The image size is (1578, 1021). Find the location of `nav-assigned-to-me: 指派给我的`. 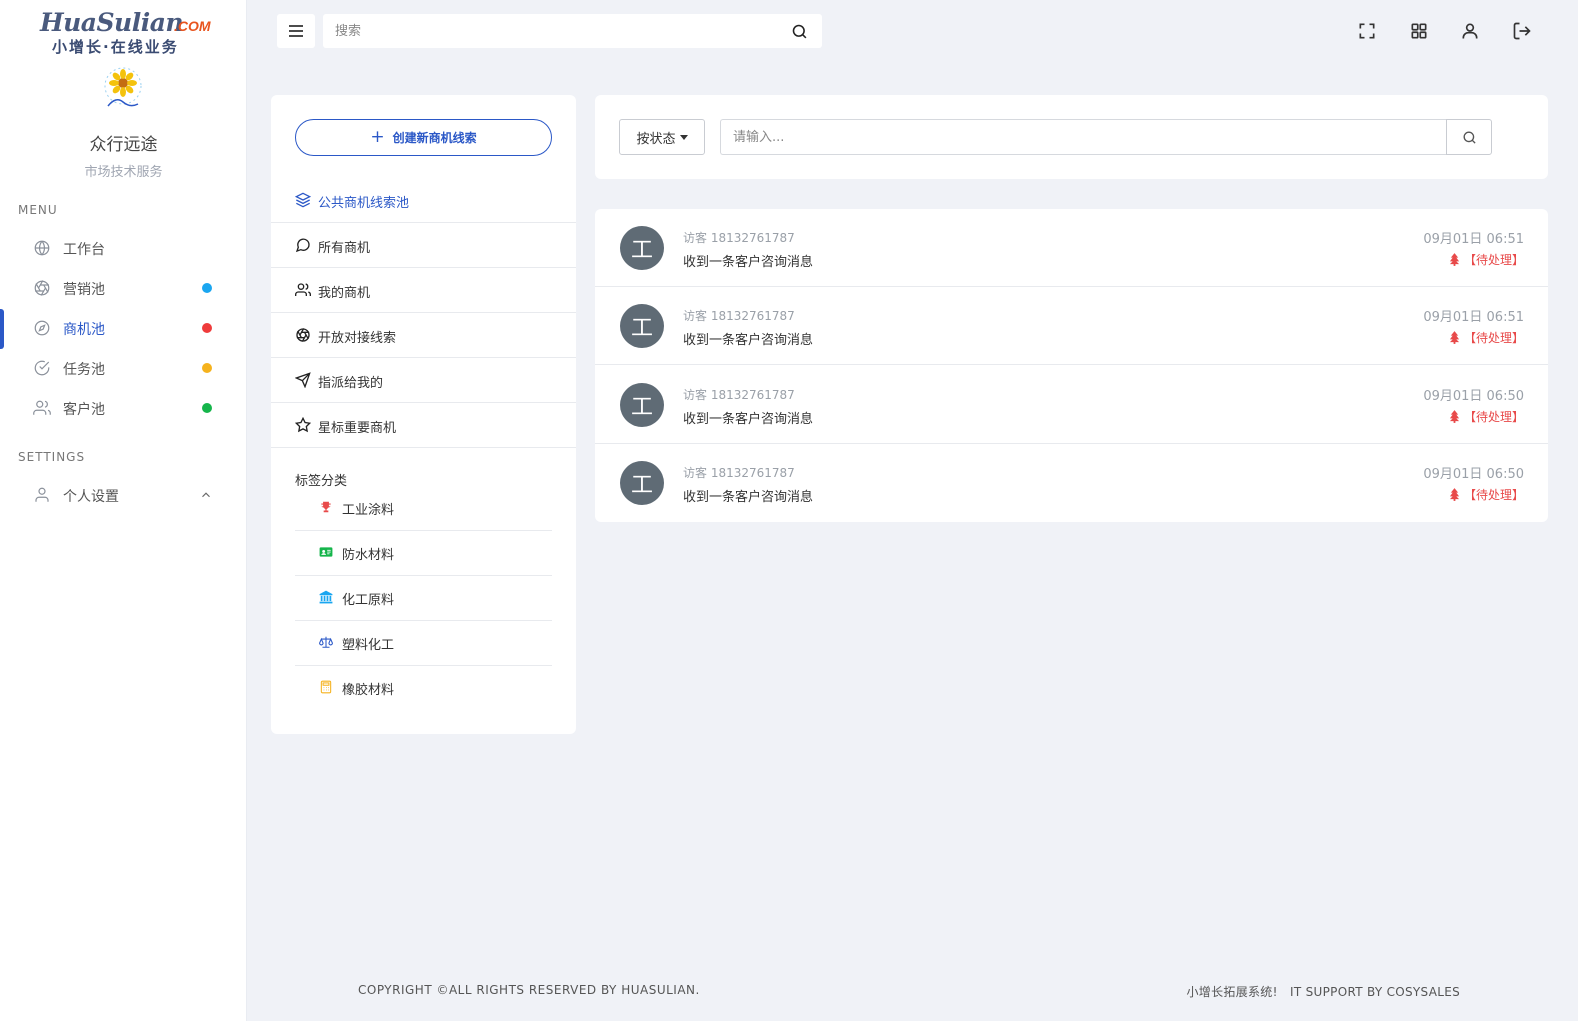

nav-assigned-to-me: 指派给我的 is located at coordinates (423, 380).